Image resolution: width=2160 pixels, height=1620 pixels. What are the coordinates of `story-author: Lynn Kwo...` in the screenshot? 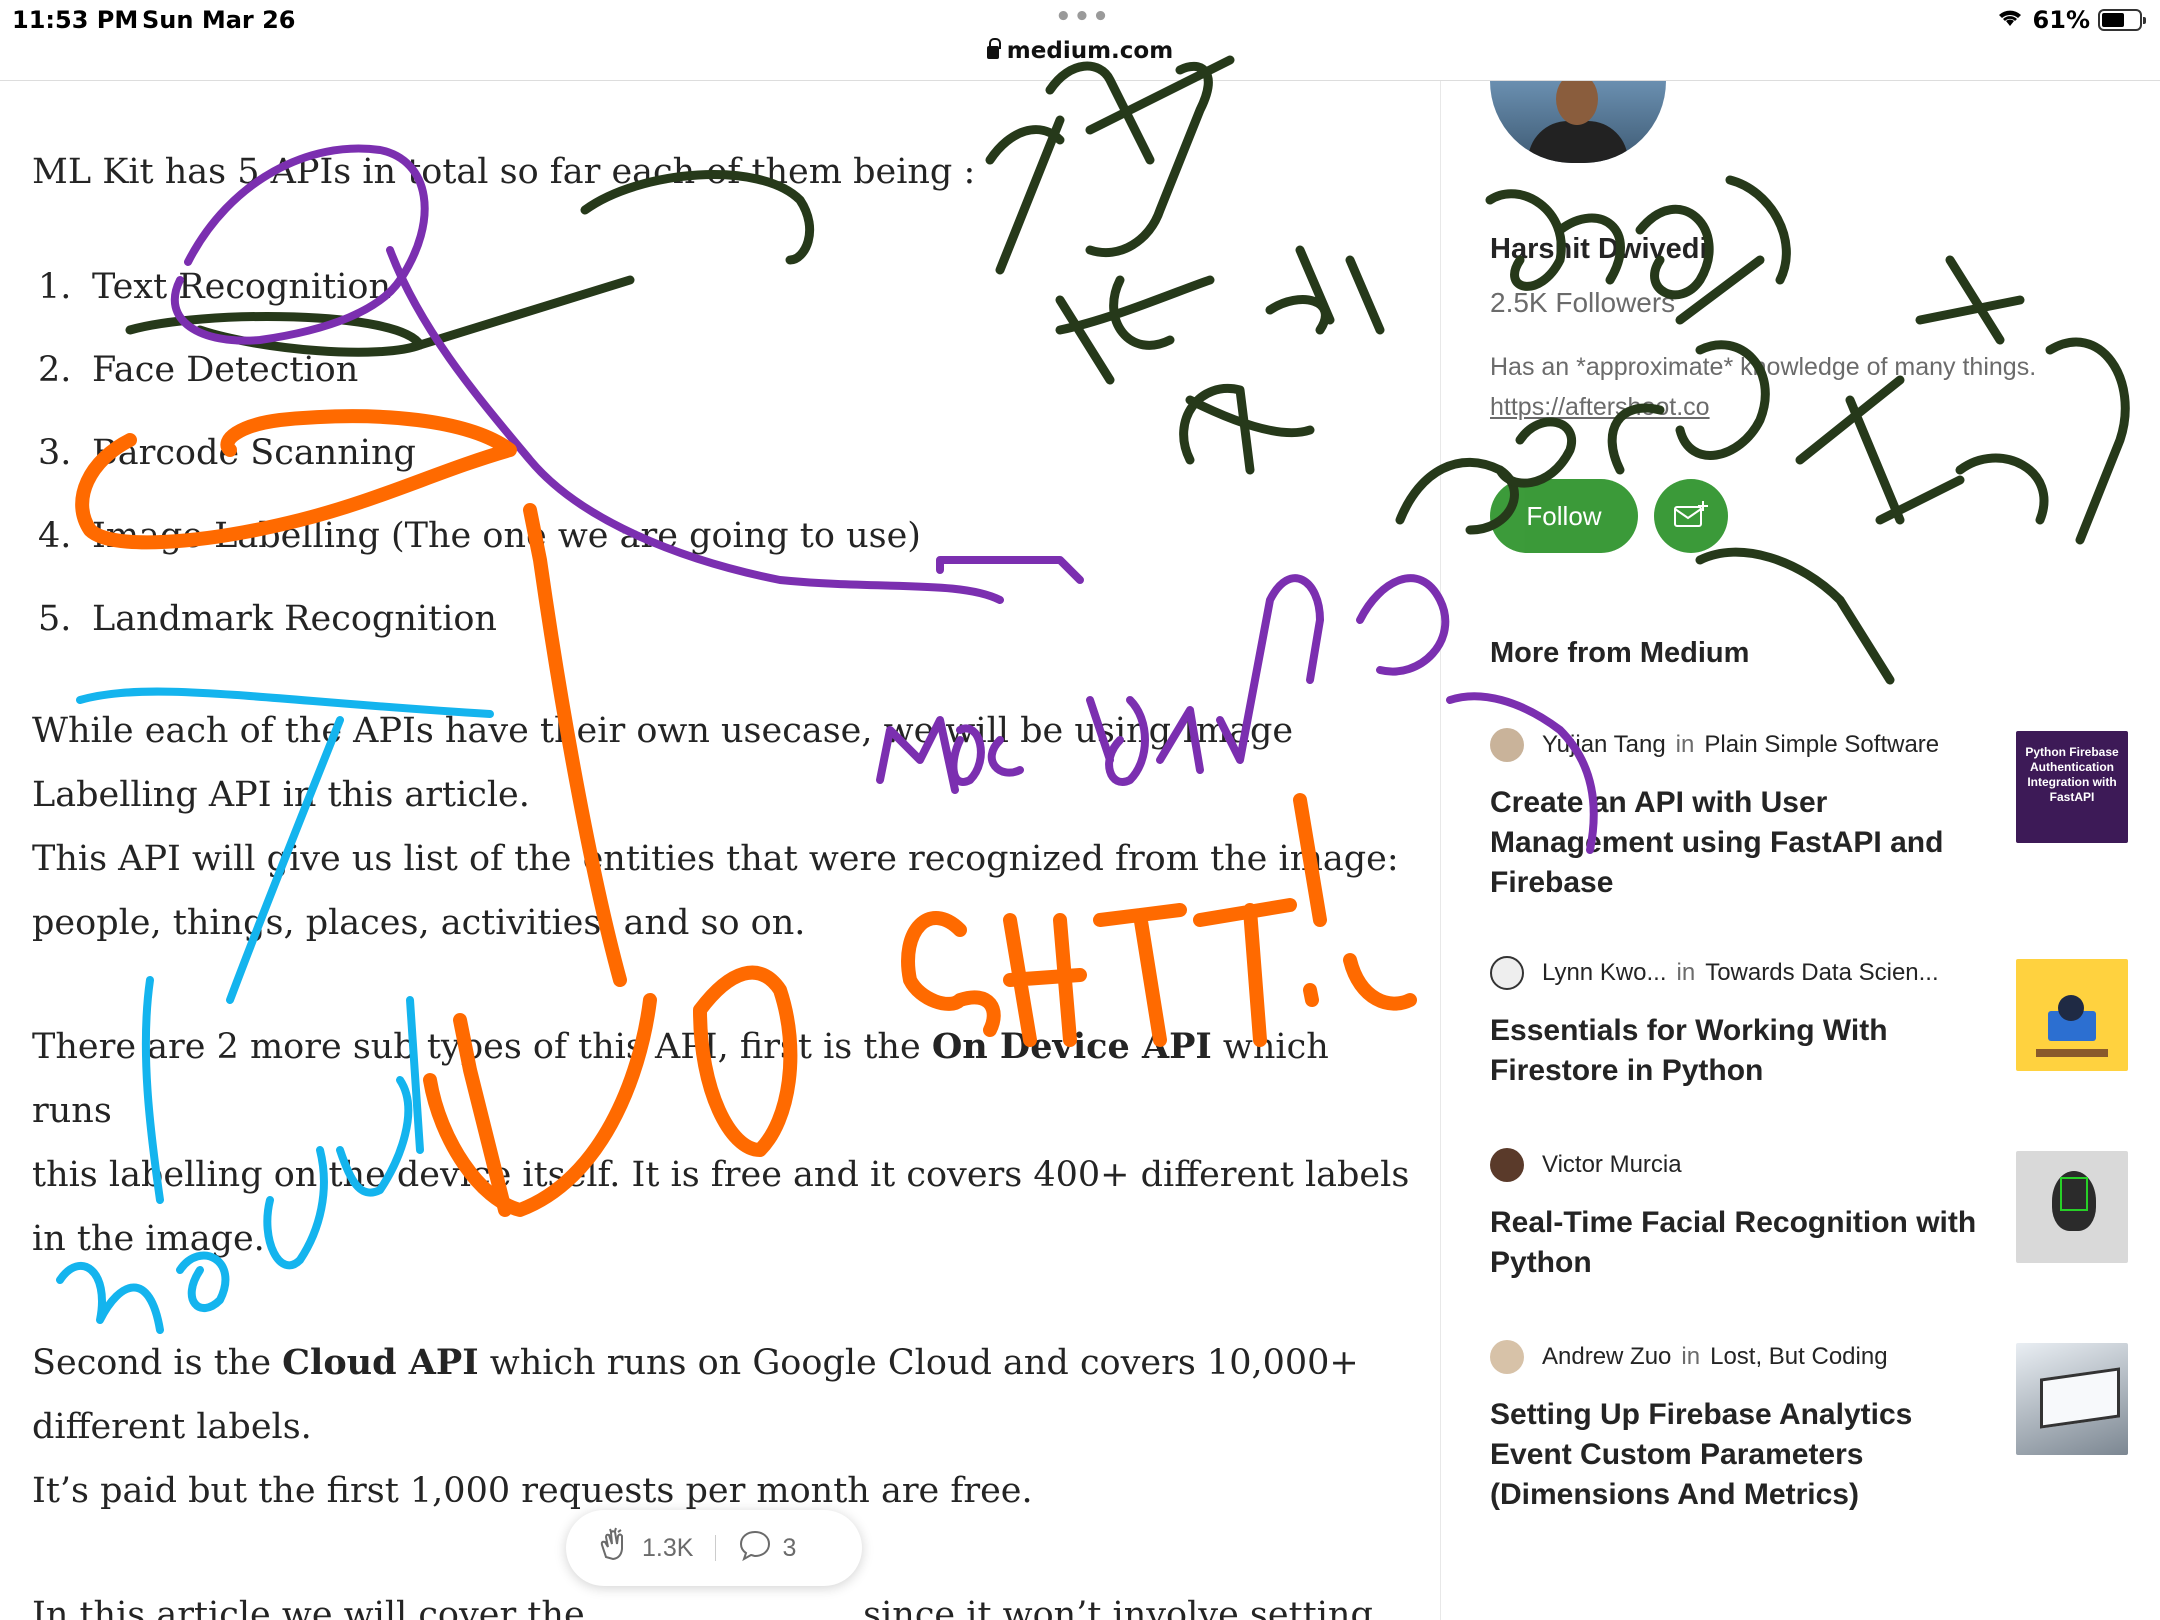 It's located at (1604, 973).